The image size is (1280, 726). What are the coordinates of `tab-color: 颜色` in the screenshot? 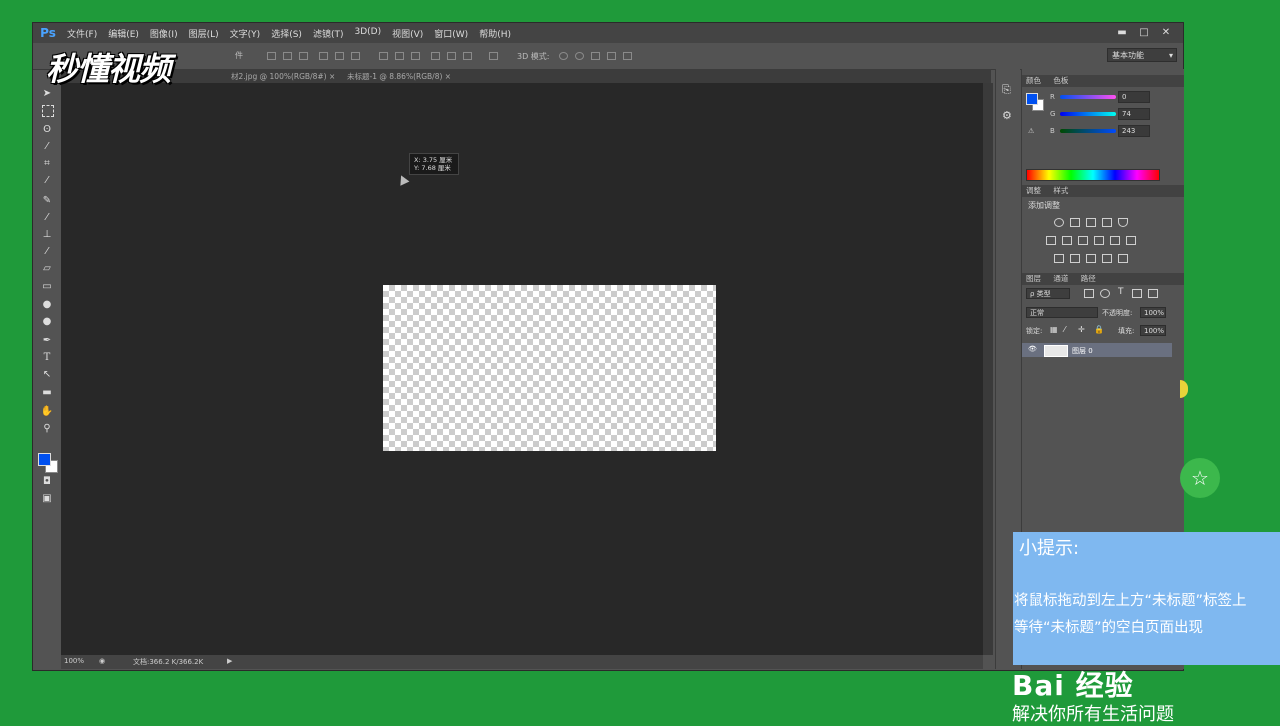 It's located at (1033, 80).